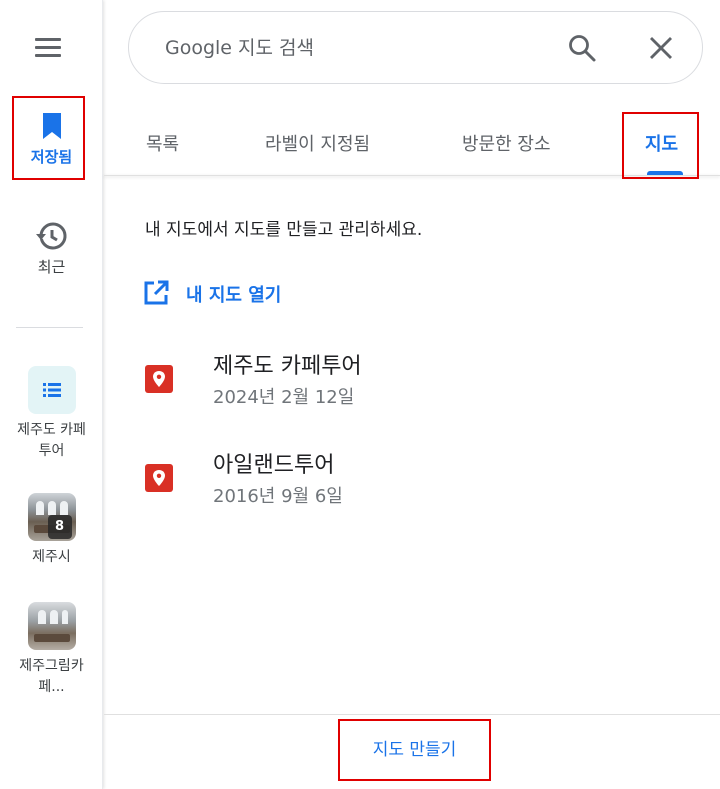 Image resolution: width=720 pixels, height=789 pixels. Describe the element at coordinates (49, 327) in the screenshot. I see `rail-divider` at that location.